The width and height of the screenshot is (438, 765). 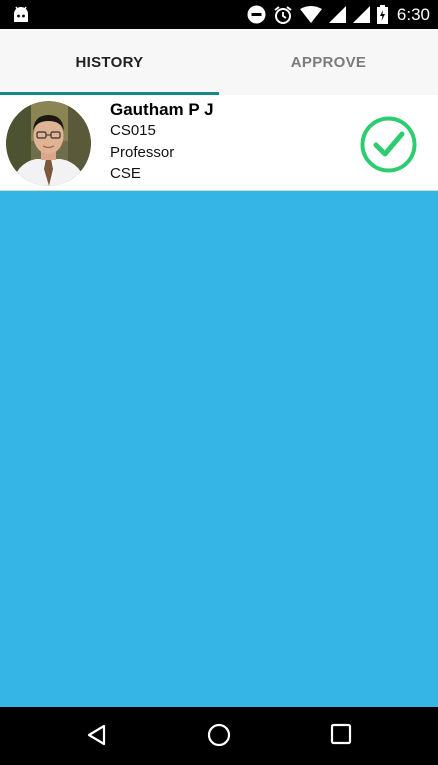 I want to click on tab-approve: APPROVE, so click(x=328, y=62).